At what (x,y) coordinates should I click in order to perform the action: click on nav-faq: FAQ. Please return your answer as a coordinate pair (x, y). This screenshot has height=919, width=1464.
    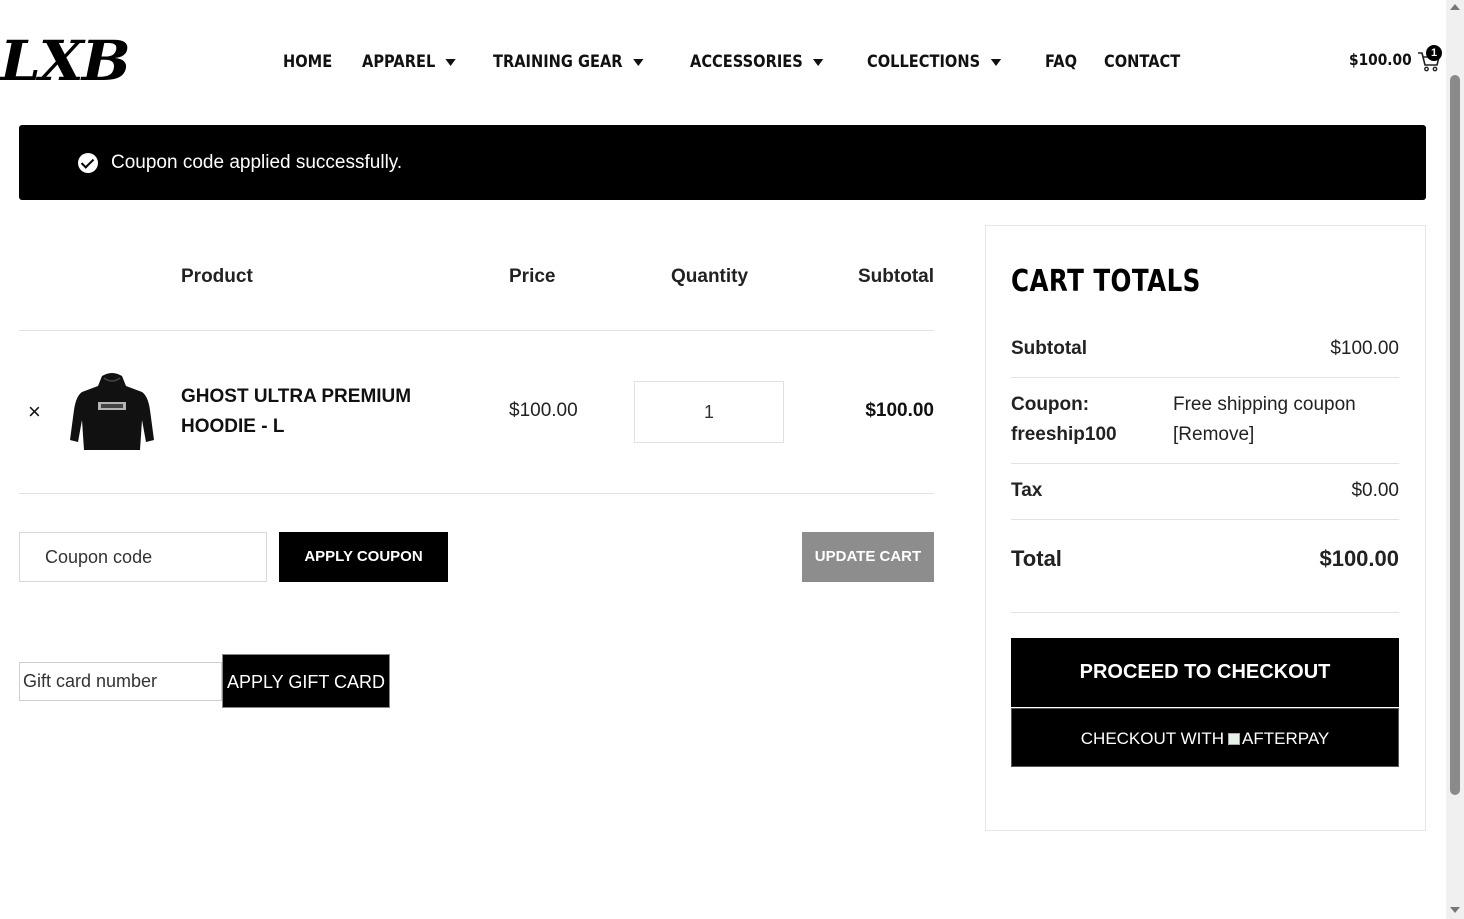
    Looking at the image, I should click on (1061, 62).